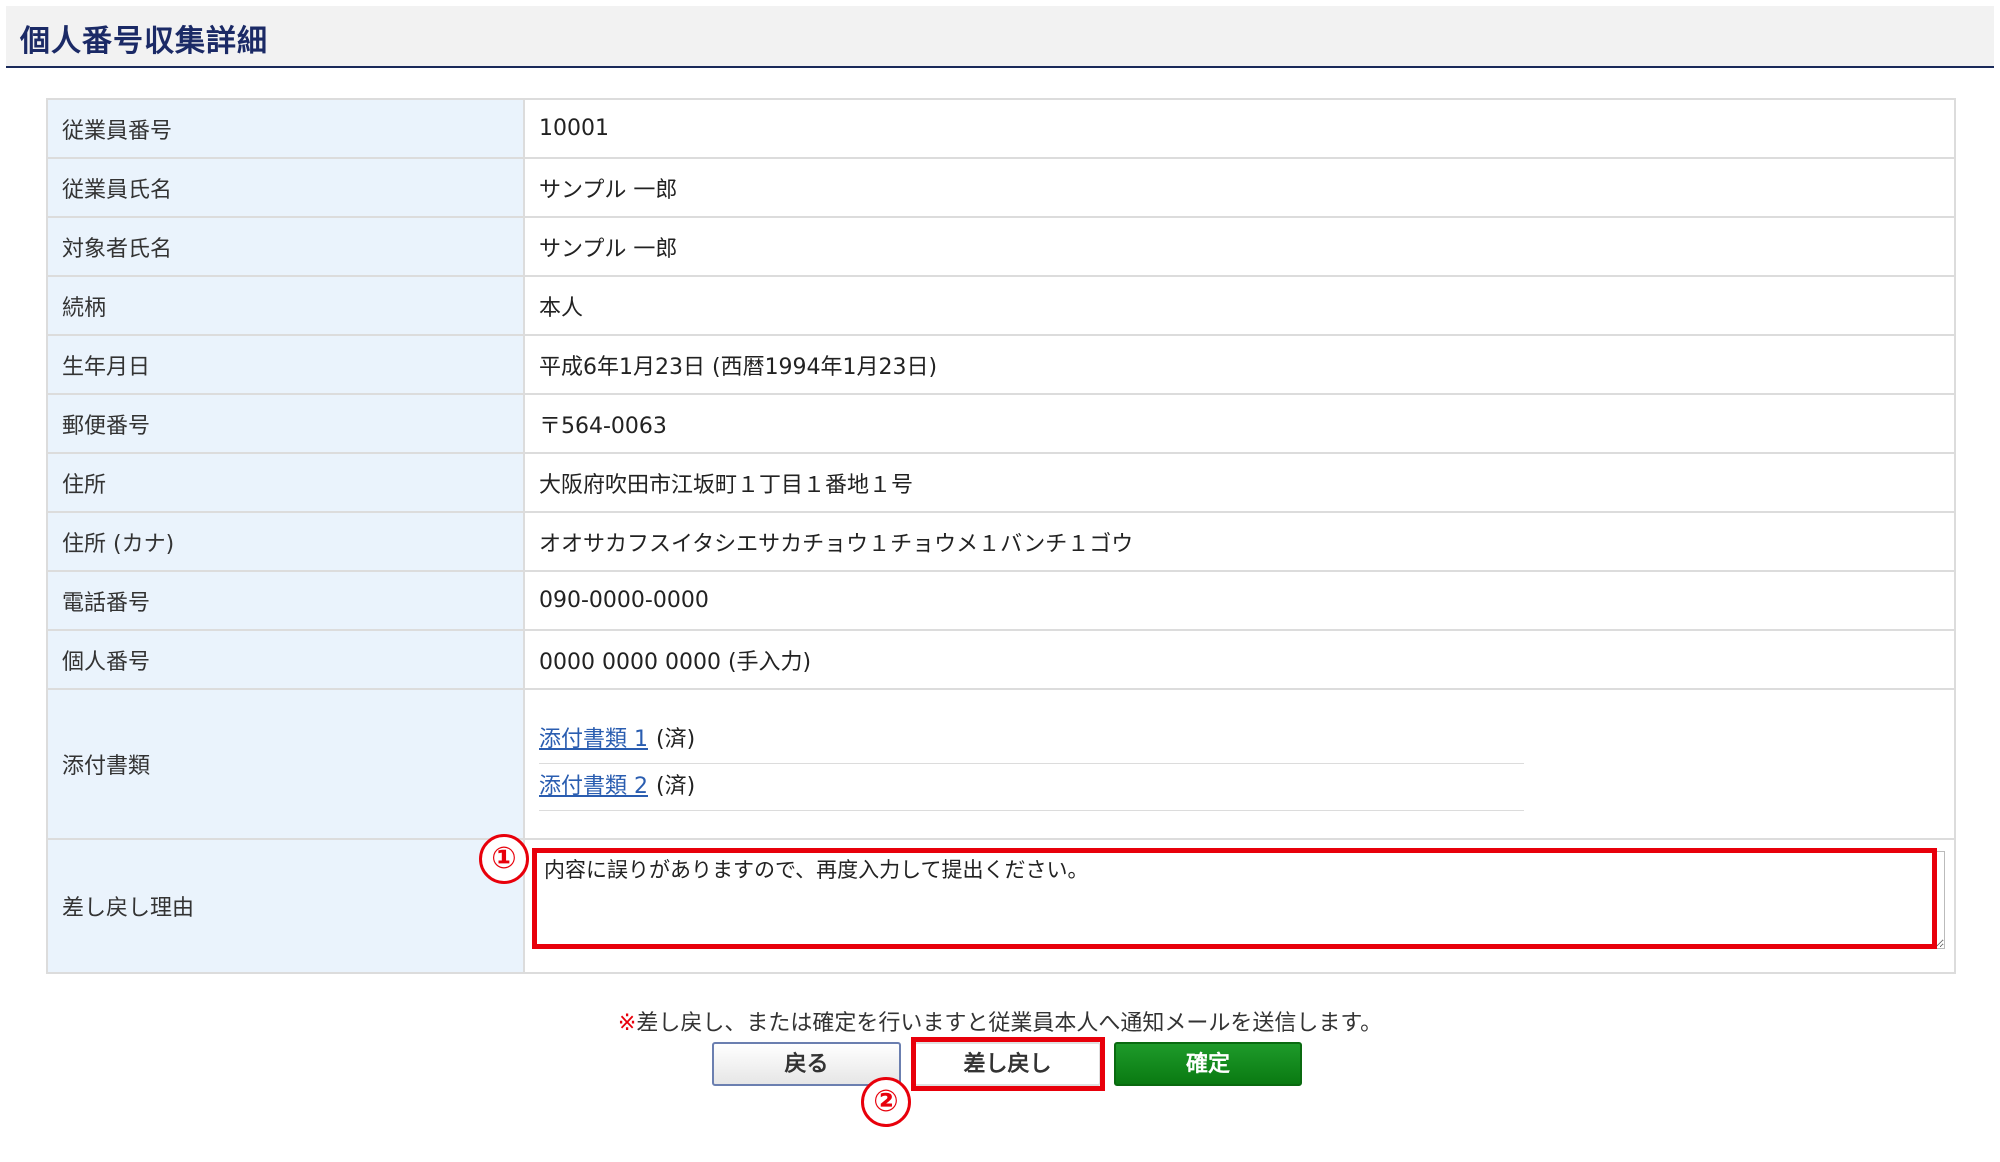  I want to click on annotation-marker-2: ②, so click(886, 1102).